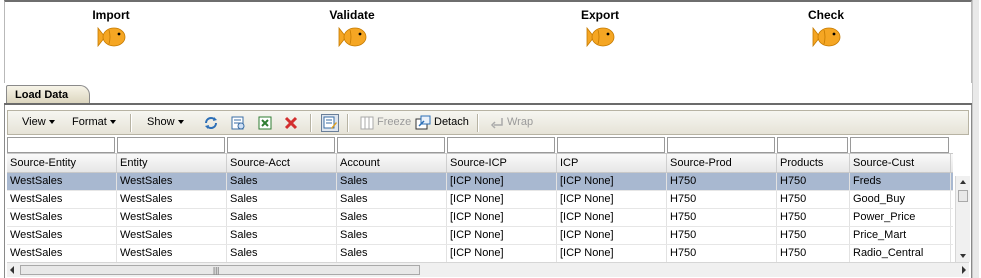 The image size is (981, 278). What do you see at coordinates (900, 217) in the screenshot?
I see `table-cell: Power_Price` at bounding box center [900, 217].